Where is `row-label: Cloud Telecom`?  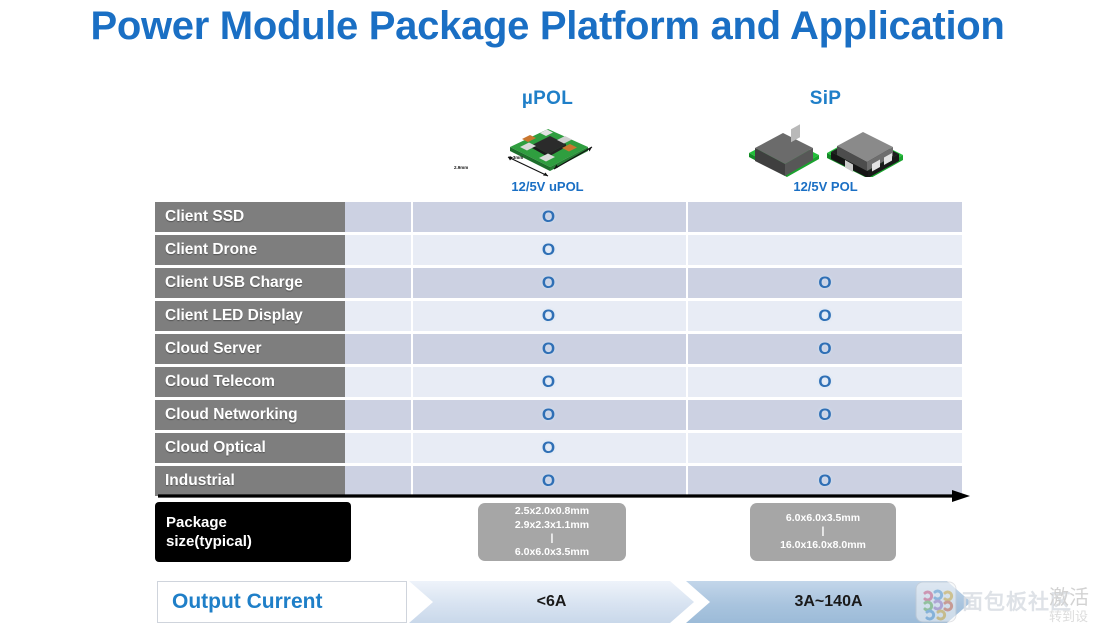 row-label: Cloud Telecom is located at coordinates (250, 382).